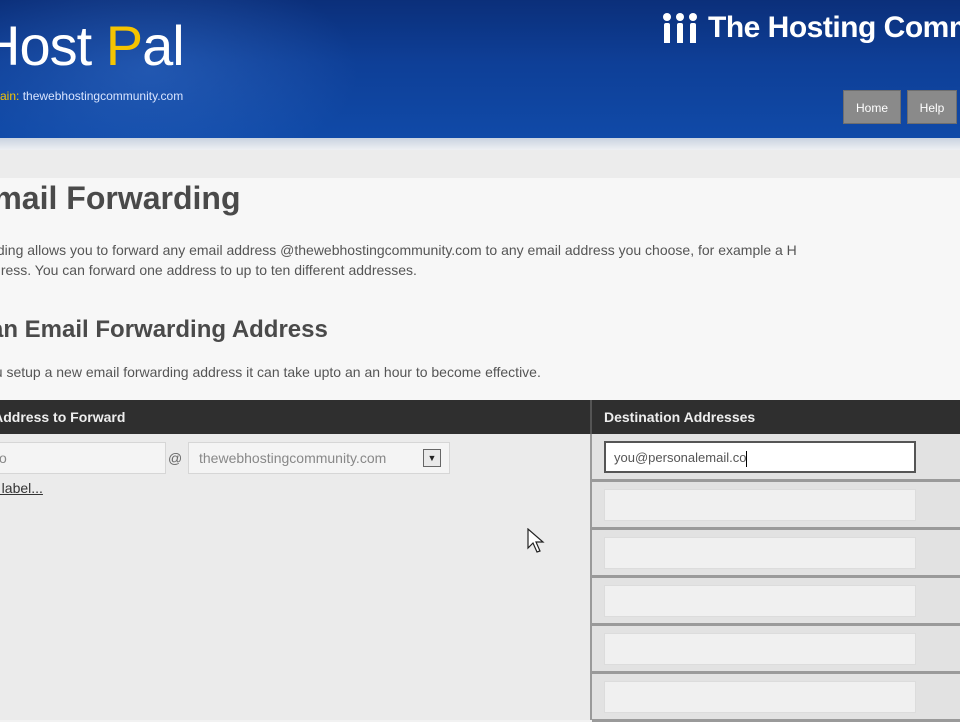 This screenshot has height=722, width=960. Describe the element at coordinates (932, 107) in the screenshot. I see `help-button: Help` at that location.